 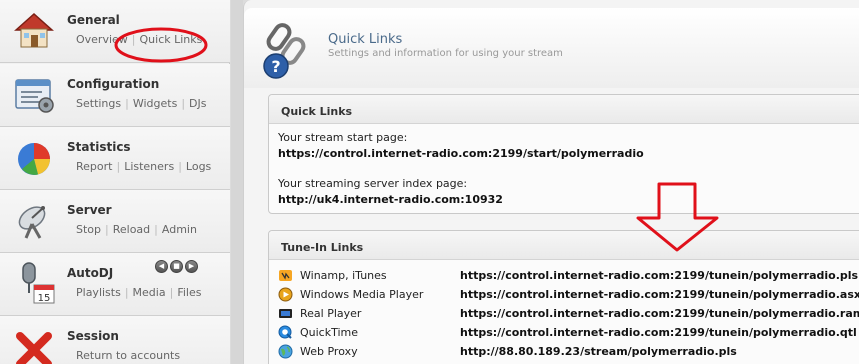 I want to click on tunein-name-quicktime: QuickTime, so click(x=329, y=332).